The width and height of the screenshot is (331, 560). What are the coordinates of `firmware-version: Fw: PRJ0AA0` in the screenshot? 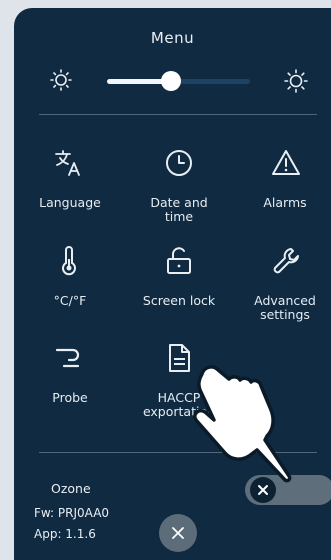 It's located at (72, 513).